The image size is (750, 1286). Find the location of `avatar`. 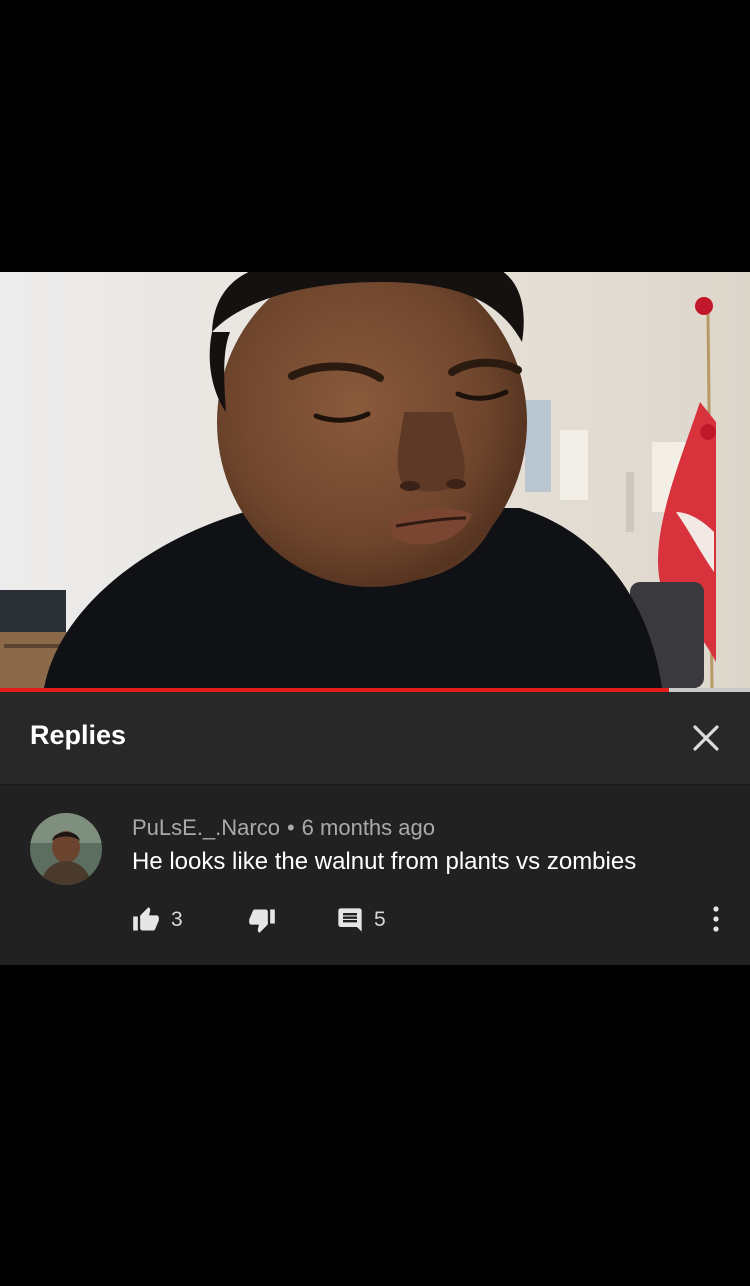

avatar is located at coordinates (66, 849).